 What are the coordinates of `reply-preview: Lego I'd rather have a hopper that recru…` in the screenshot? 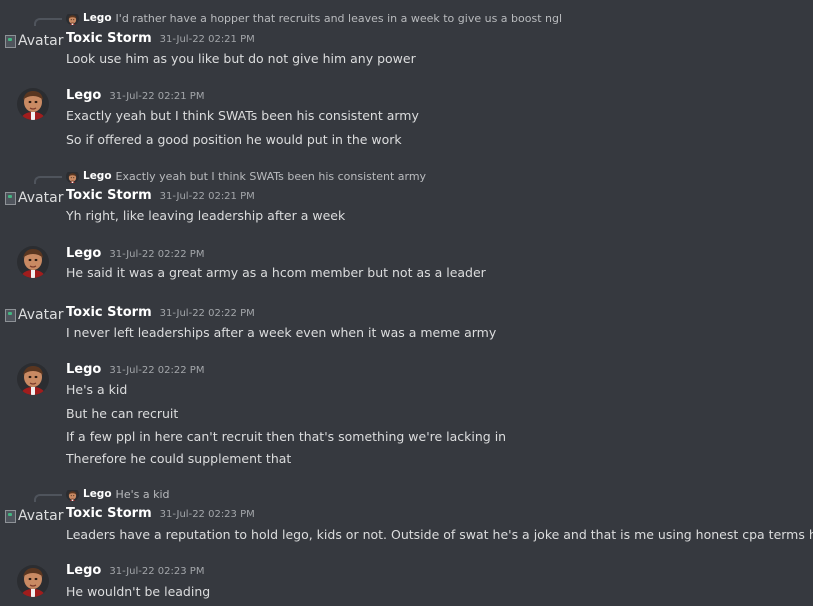 It's located at (298, 18).